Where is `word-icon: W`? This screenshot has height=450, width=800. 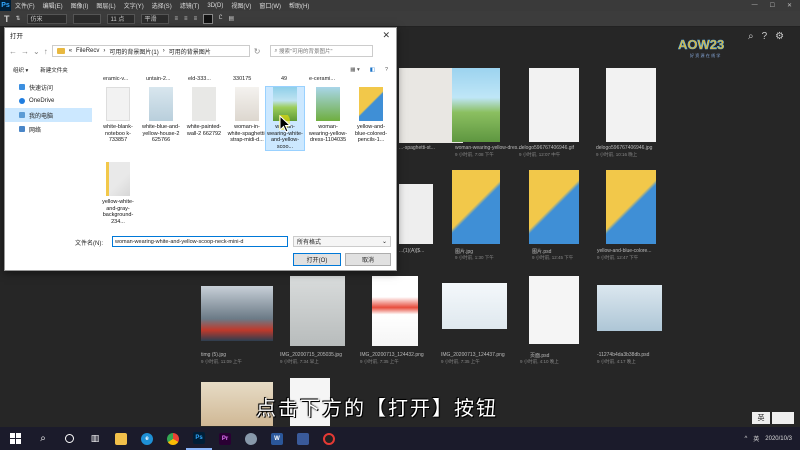 word-icon: W is located at coordinates (277, 438).